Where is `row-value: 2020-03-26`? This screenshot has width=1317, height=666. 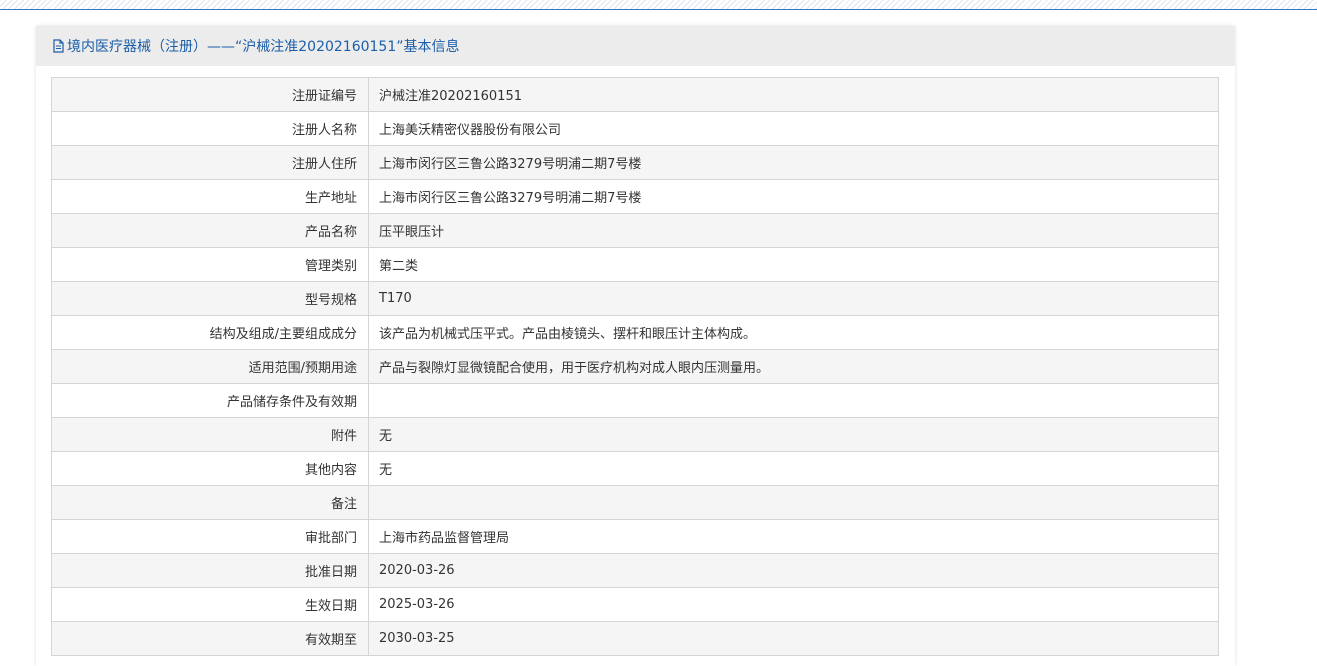
row-value: 2020-03-26 is located at coordinates (793, 570).